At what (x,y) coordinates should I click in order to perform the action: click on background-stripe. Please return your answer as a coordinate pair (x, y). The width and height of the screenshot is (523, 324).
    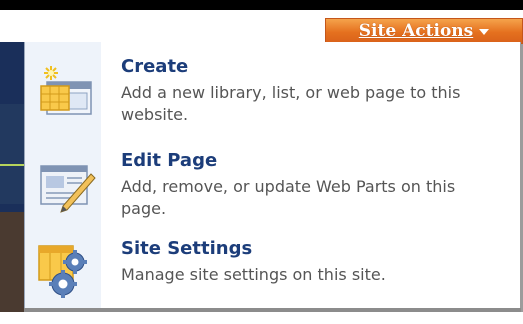
    Looking at the image, I should click on (12, 154).